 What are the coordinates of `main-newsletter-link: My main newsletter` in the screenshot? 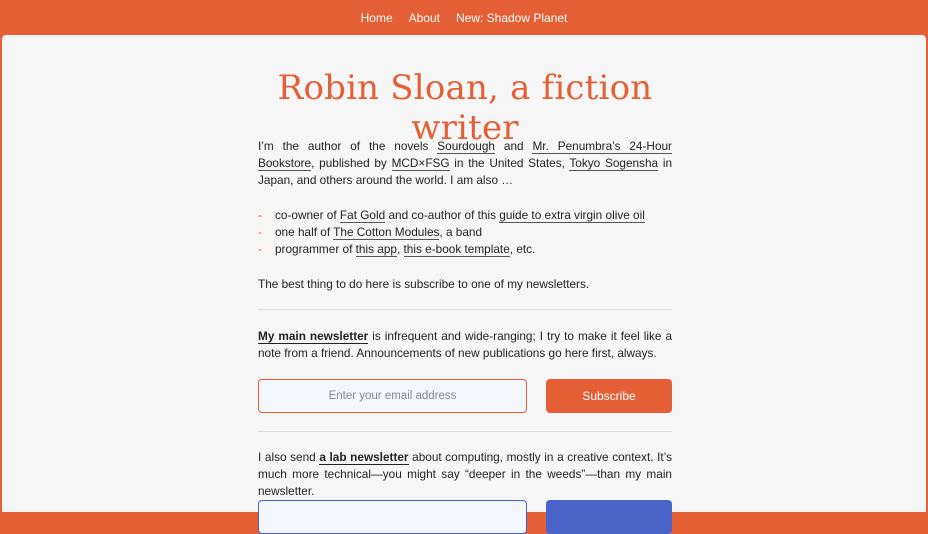 It's located at (313, 336).